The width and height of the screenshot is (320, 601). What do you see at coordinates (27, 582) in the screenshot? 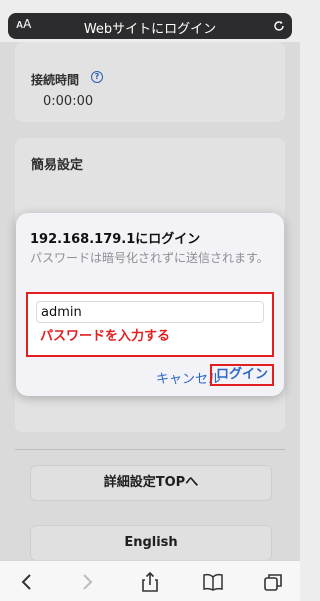
I see `back-icon` at bounding box center [27, 582].